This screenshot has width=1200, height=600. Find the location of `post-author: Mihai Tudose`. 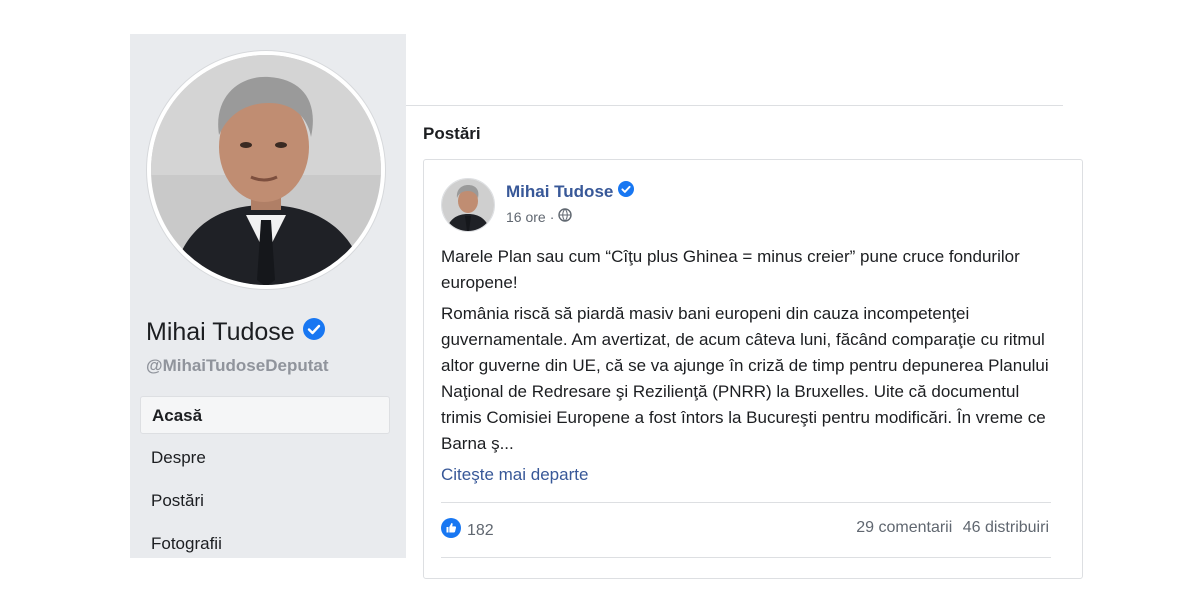

post-author: Mihai Tudose is located at coordinates (570, 191).